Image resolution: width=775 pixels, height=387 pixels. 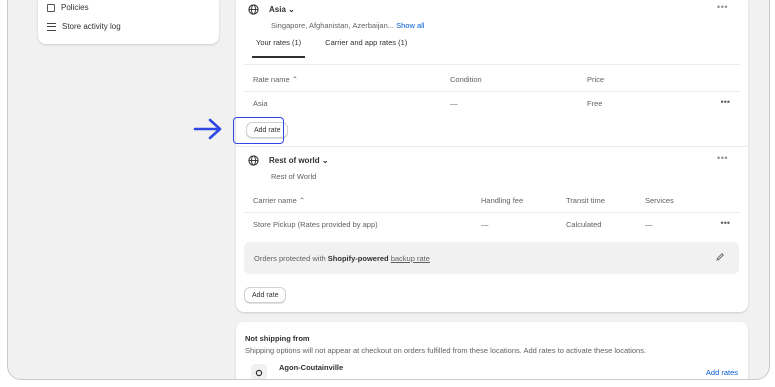 I want to click on rate-tabs: Your rates (1) Carrier and app rates (1), so click(x=331, y=48).